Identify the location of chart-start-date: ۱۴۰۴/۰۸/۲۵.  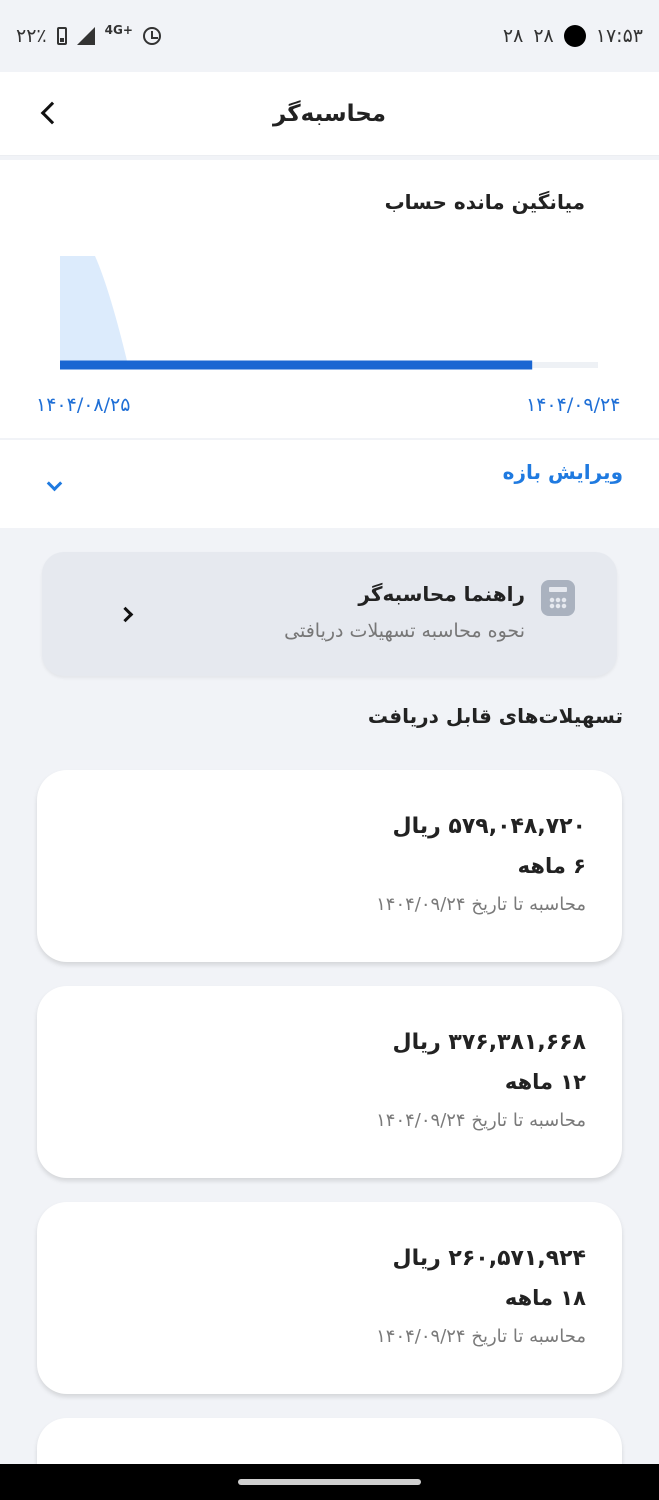
(83, 405).